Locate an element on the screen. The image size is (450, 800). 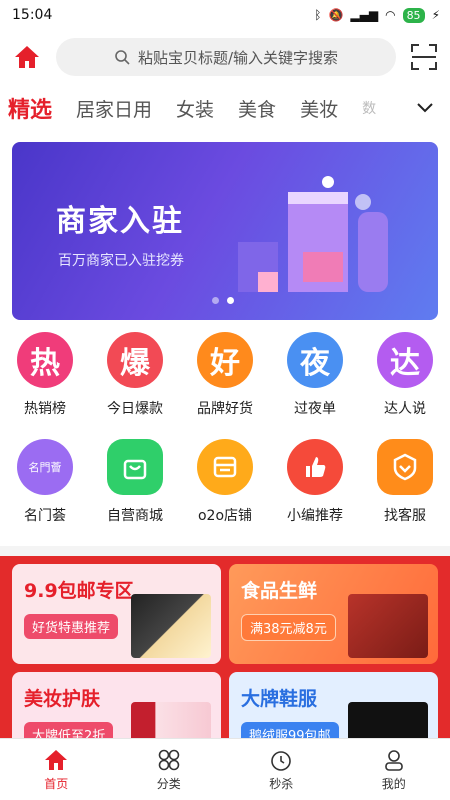
entry-label: 达人说 is located at coordinates (405, 409).